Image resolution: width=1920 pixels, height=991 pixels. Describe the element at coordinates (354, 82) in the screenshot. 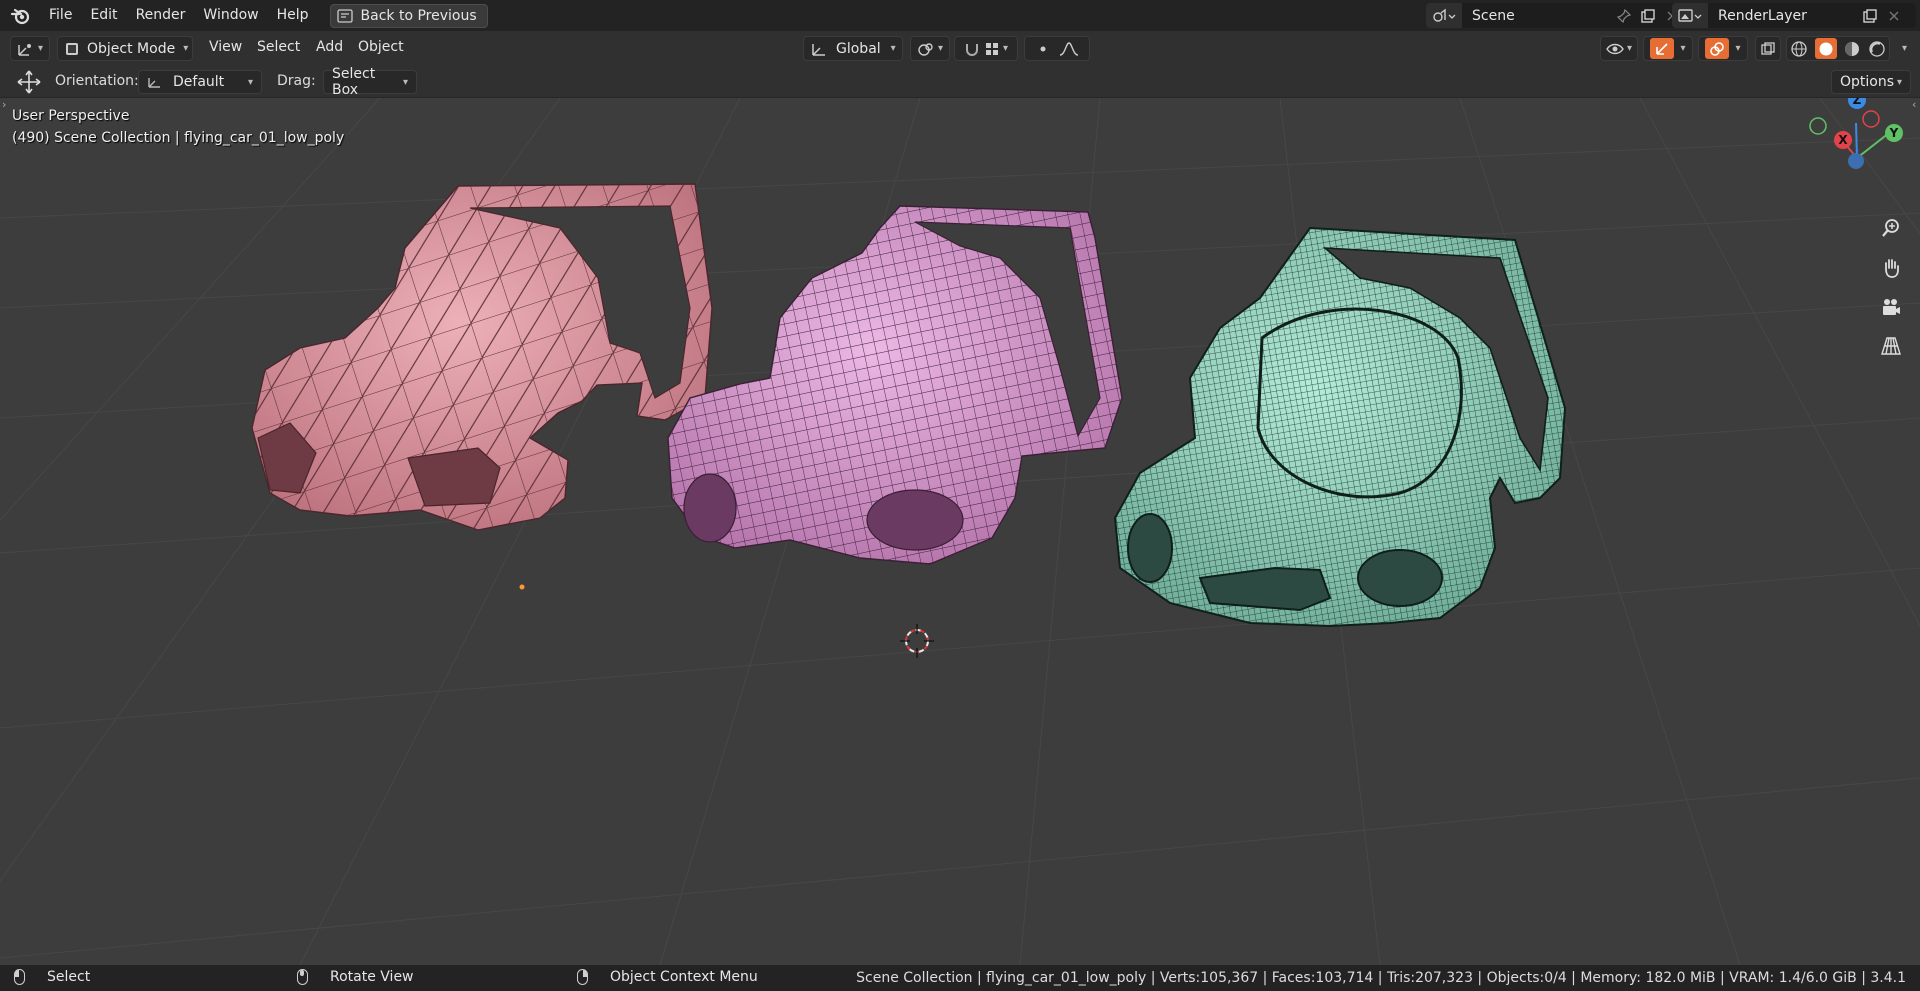

I see `drag-value: Select Box` at that location.